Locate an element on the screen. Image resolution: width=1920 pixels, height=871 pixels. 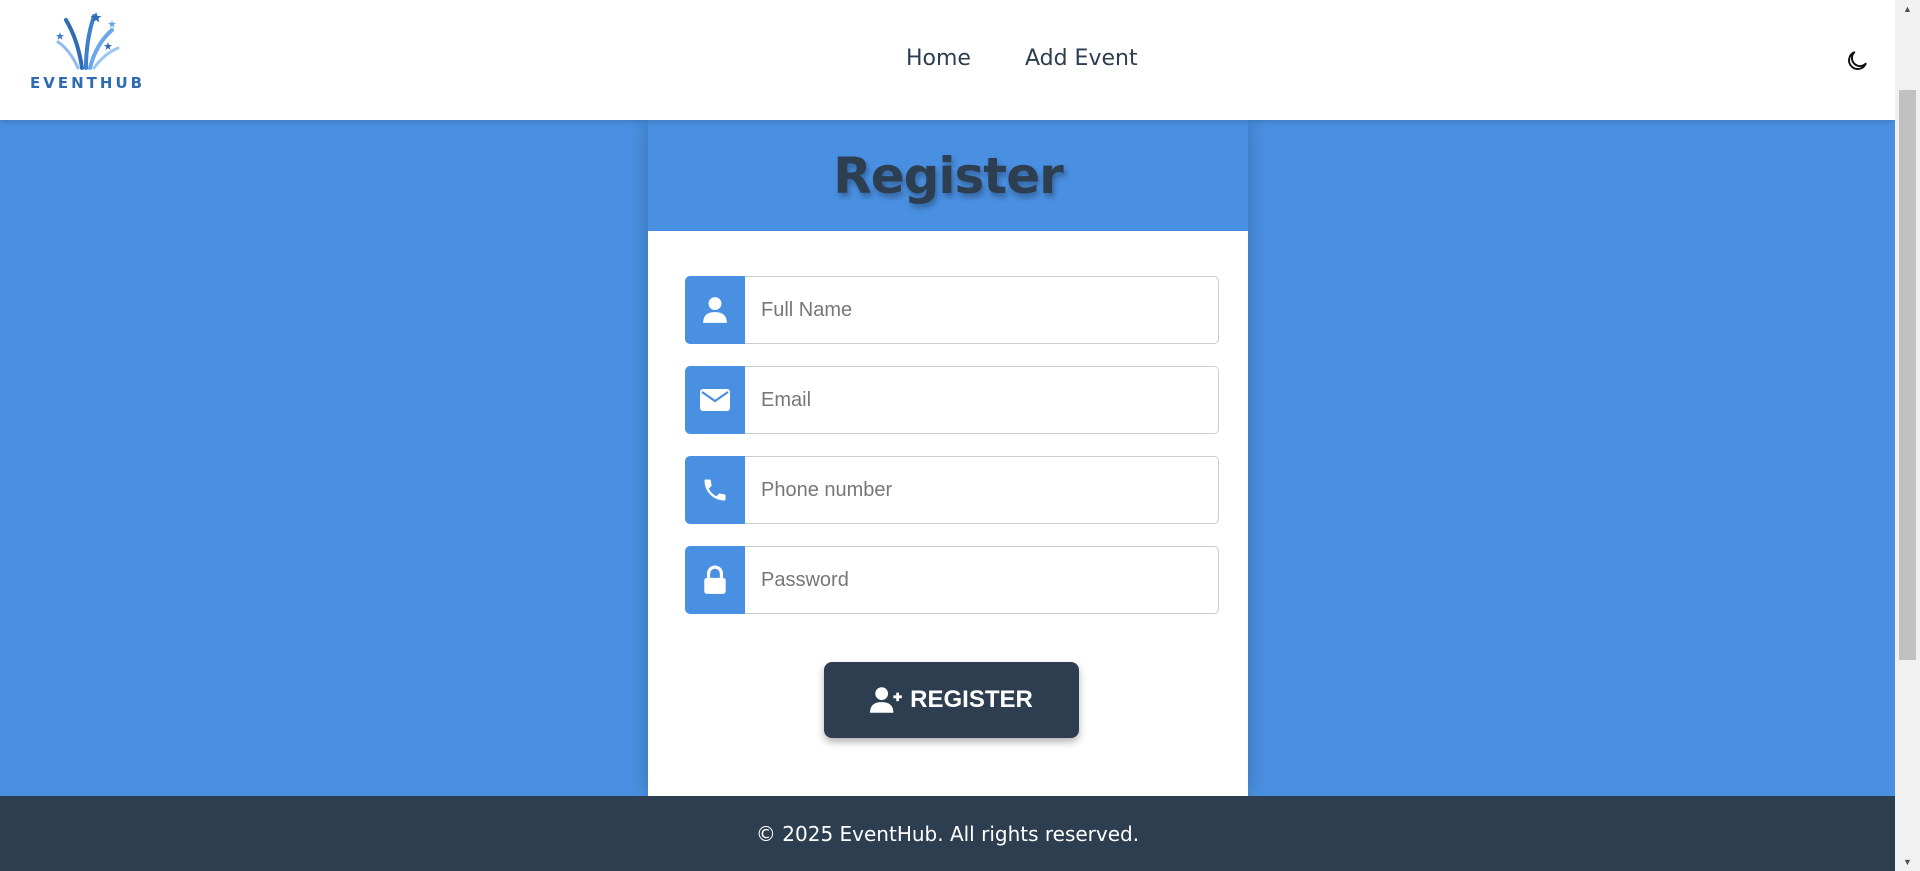
full-name-field is located at coordinates (952, 310).